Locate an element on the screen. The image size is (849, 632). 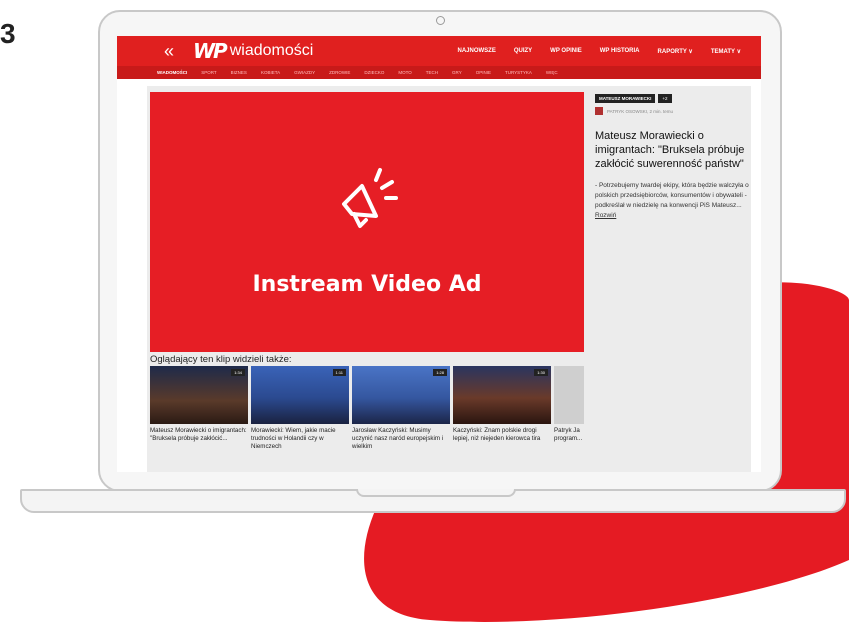
video-thumbnail: 1:28 is located at coordinates (401, 395).